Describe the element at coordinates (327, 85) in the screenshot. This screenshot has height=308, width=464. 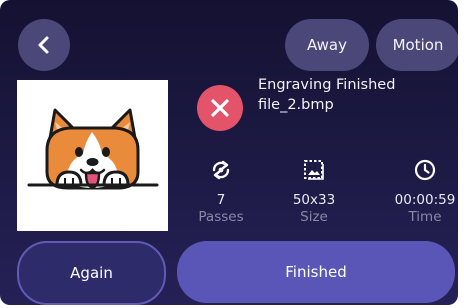
I see `job-status-title: Engraving Finished` at that location.